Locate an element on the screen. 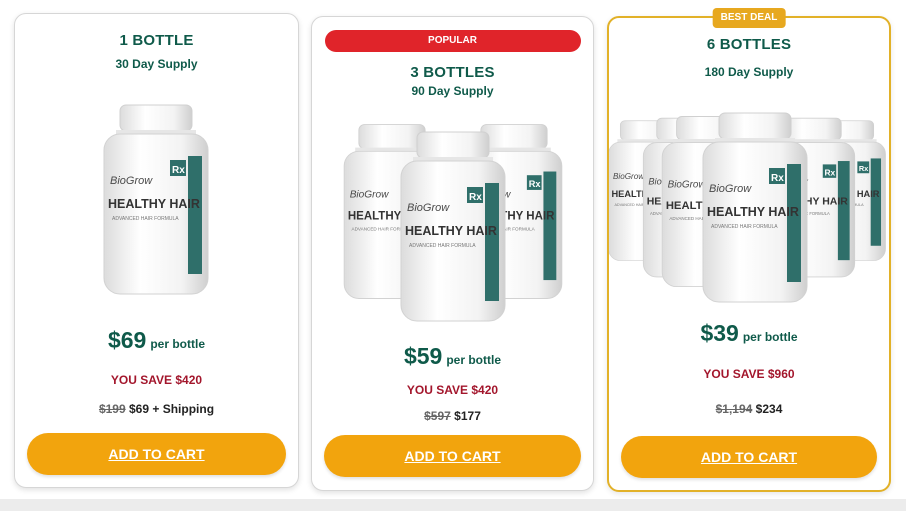 Image resolution: width=906 pixels, height=511 pixels. offer-price: $59 is located at coordinates (423, 356).